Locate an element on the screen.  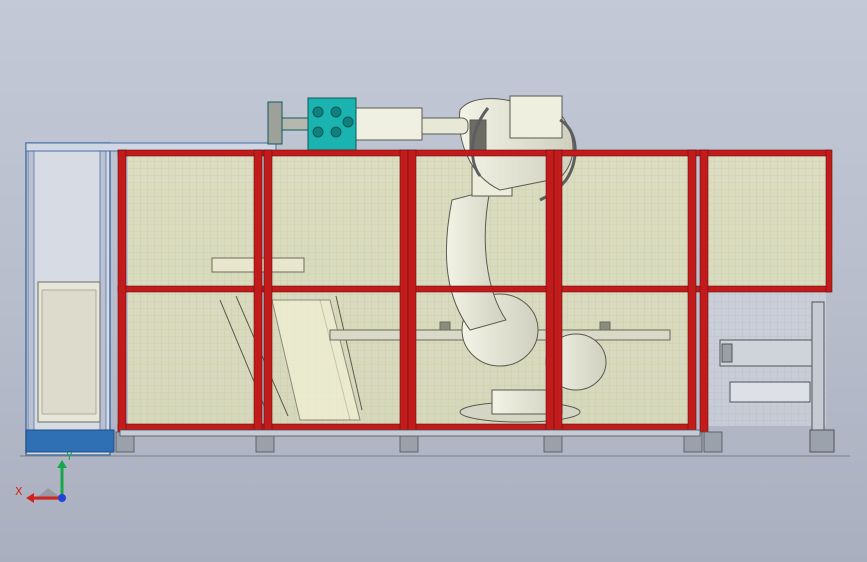
axis-triad: X Y is located at coordinates (44, 476).